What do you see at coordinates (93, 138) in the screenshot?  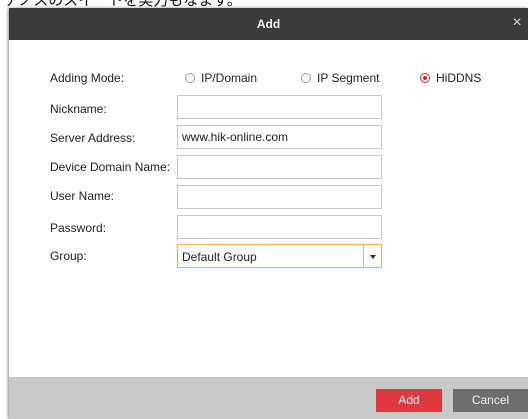 I see `server-address-label: Server Address:` at bounding box center [93, 138].